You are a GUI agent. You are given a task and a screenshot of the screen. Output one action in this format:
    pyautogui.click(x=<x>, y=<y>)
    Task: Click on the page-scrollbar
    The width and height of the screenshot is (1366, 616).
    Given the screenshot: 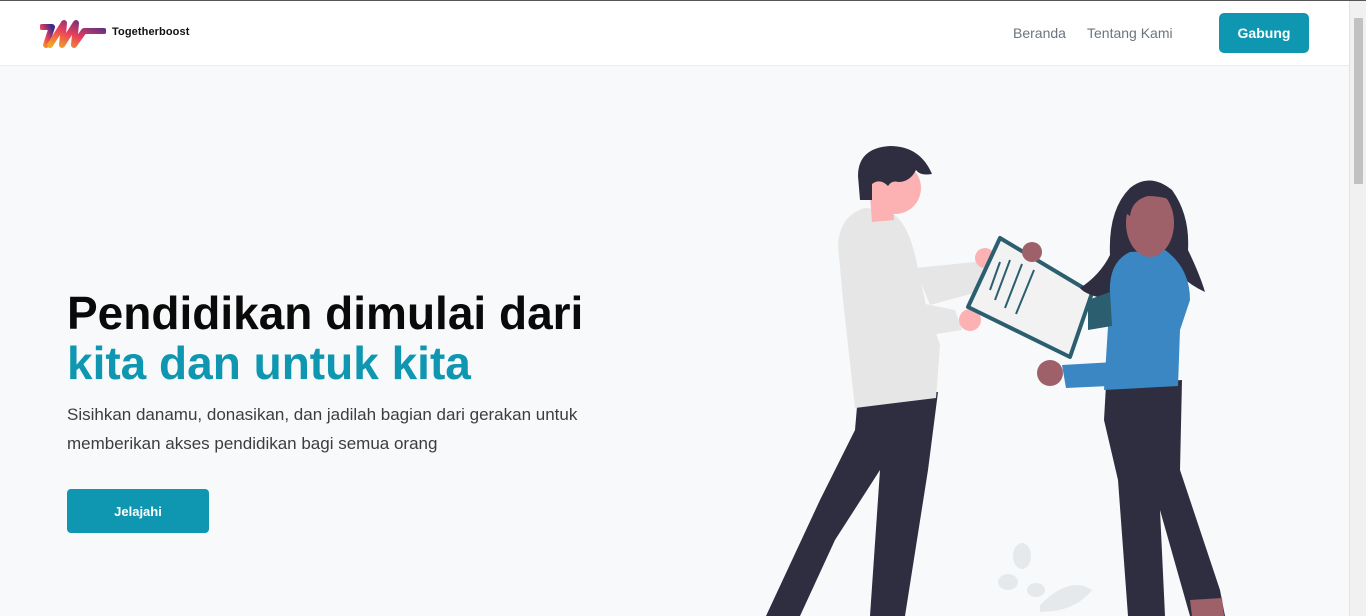 What is the action you would take?
    pyautogui.click(x=1357, y=308)
    